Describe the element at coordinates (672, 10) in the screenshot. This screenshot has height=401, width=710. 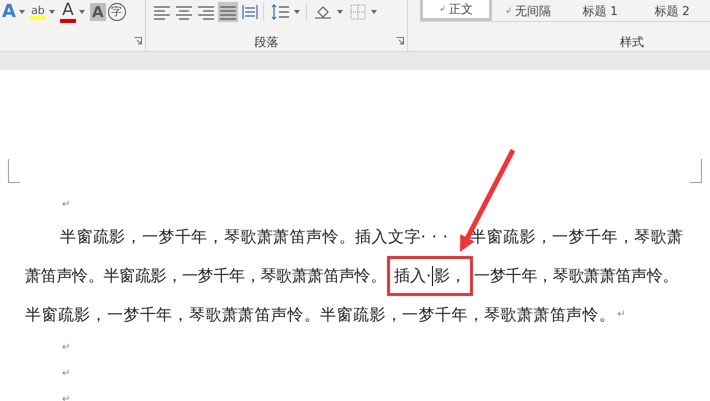
I see `style-item: 标题 2` at that location.